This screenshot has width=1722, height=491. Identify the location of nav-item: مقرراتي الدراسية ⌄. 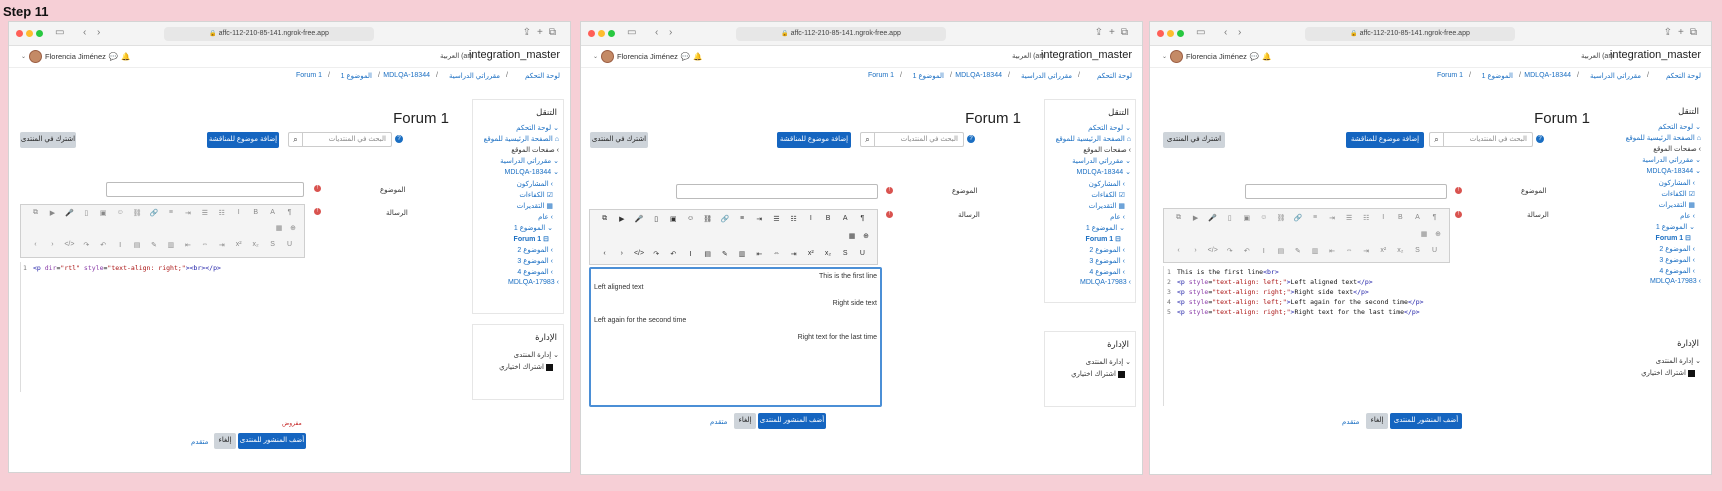
(1101, 161).